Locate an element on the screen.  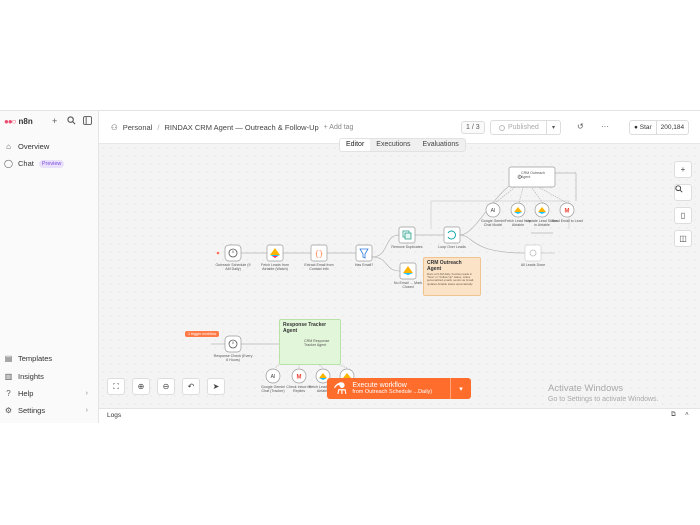
sticky-resp-title: Response Tracker Agent is located at coordinates (305, 328).